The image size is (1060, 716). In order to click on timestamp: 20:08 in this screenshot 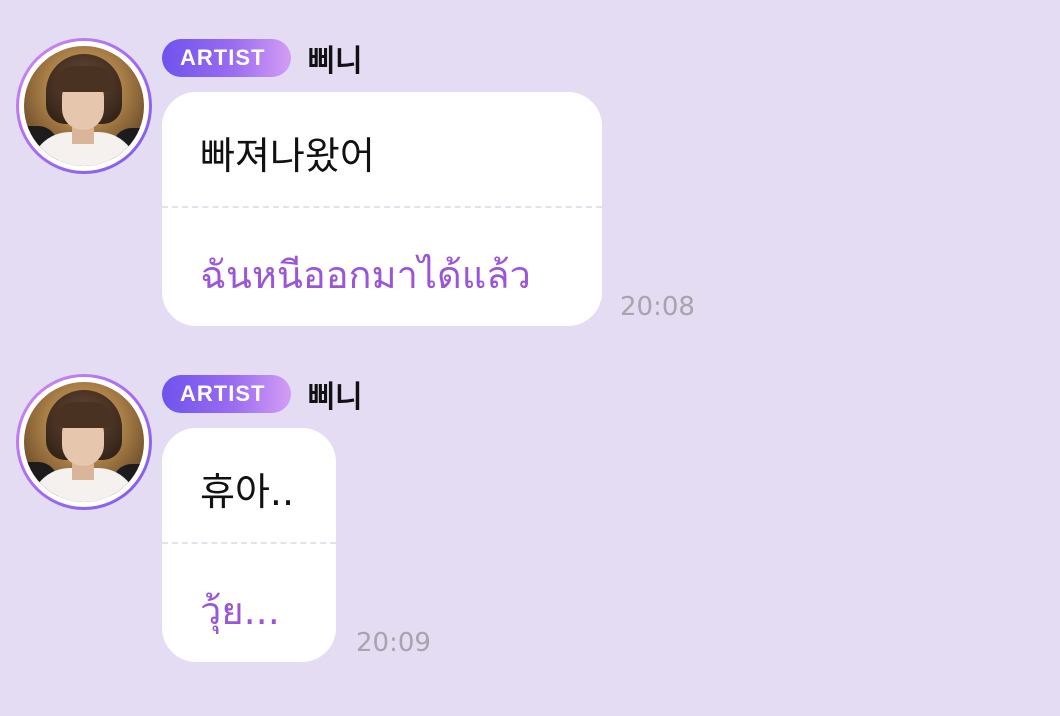, I will do `click(657, 307)`.